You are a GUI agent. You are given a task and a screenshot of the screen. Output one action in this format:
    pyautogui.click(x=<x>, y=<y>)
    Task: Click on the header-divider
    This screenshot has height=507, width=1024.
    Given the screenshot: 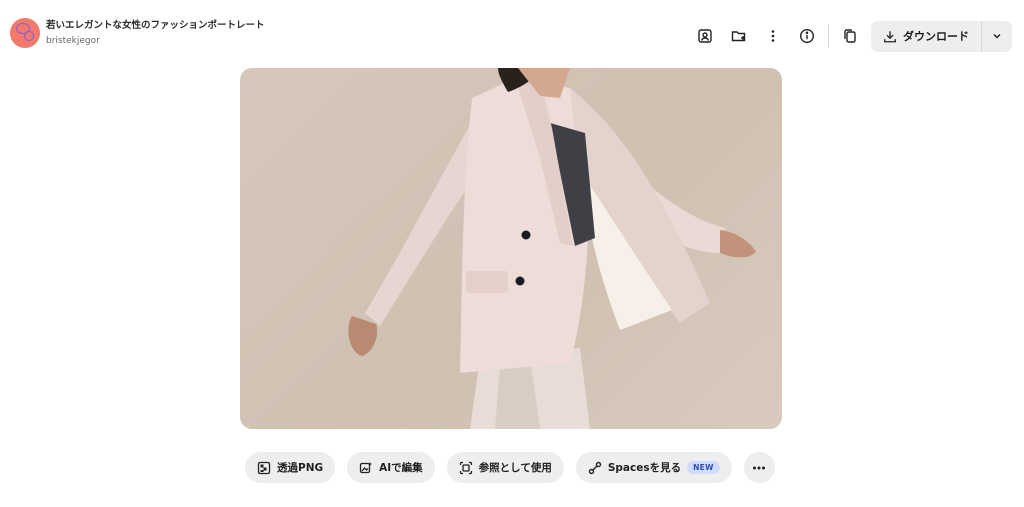 What is the action you would take?
    pyautogui.click(x=828, y=36)
    